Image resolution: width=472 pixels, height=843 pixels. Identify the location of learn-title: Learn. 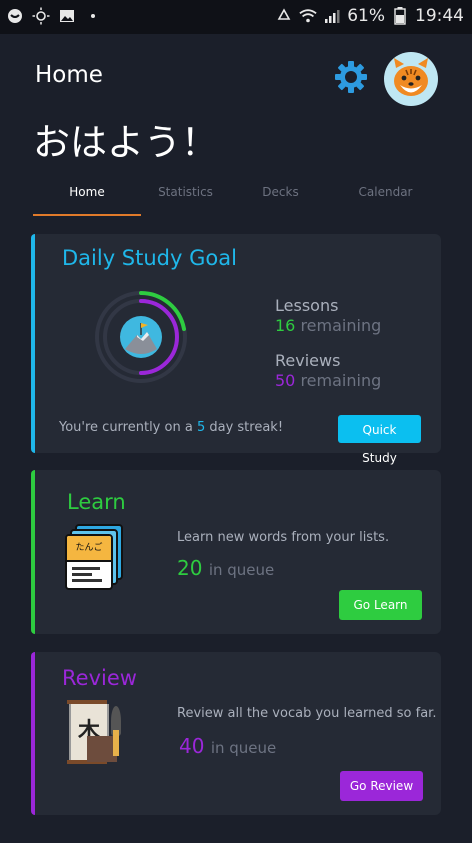
(96, 502).